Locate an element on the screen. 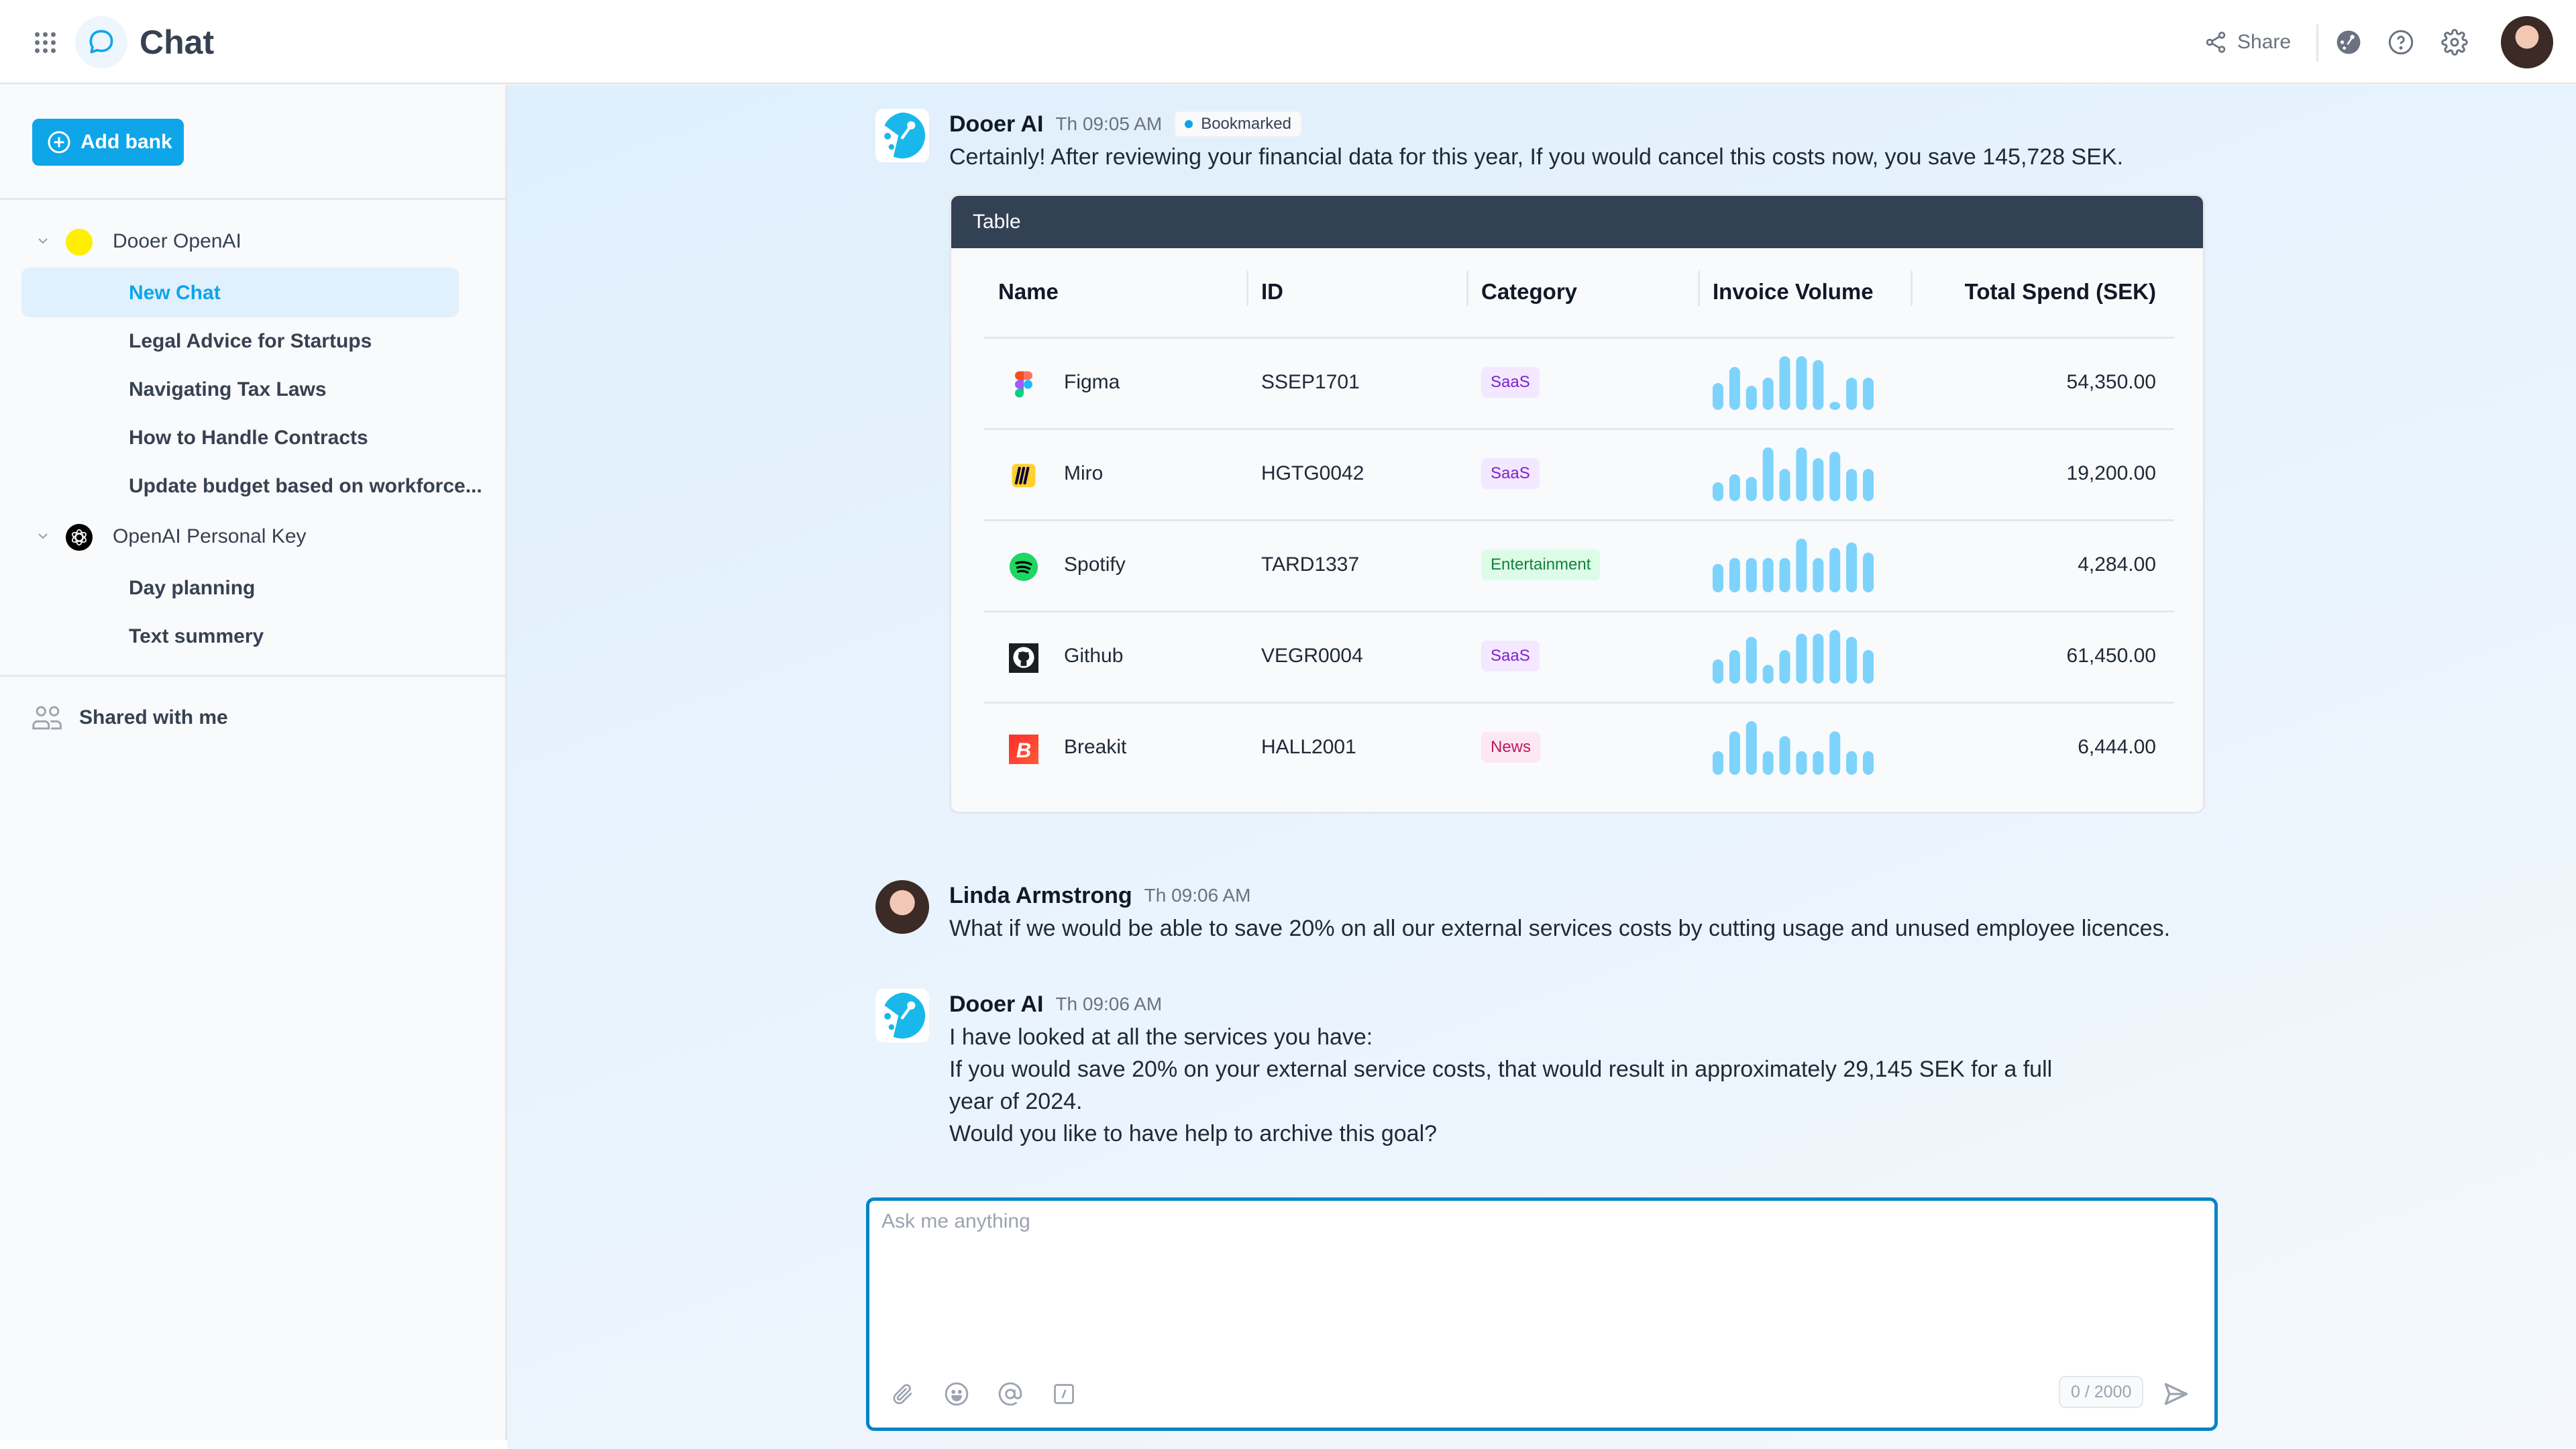 This screenshot has height=1449, width=2576. shared-with-me-link: Shared with me is located at coordinates (130, 717).